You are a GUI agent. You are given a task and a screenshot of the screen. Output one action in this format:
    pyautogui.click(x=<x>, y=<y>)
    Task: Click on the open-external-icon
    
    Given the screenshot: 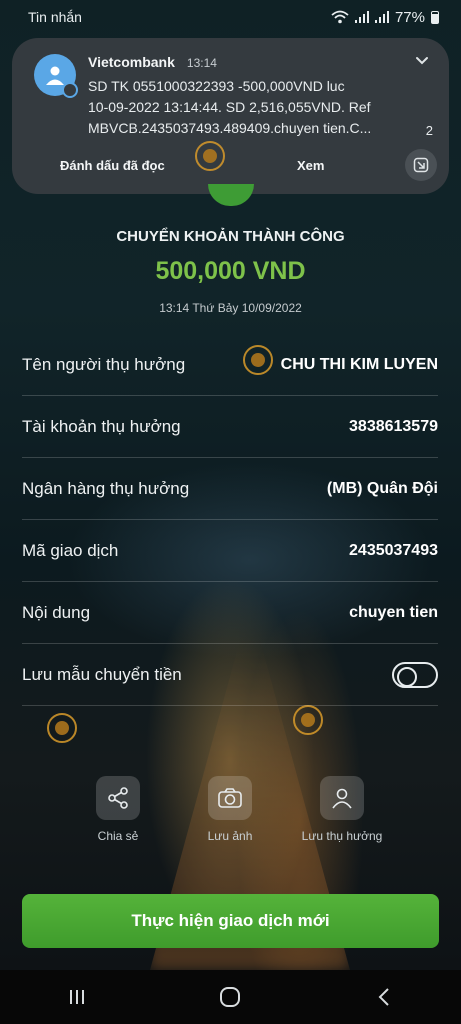 What is the action you would take?
    pyautogui.click(x=421, y=165)
    